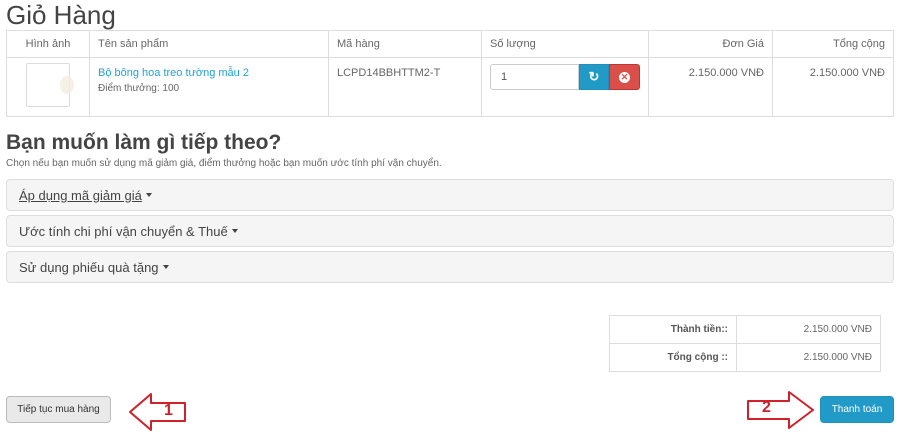  What do you see at coordinates (450, 267) in the screenshot?
I see `panel-voucher: Sử dụng phiếu quà tặng` at bounding box center [450, 267].